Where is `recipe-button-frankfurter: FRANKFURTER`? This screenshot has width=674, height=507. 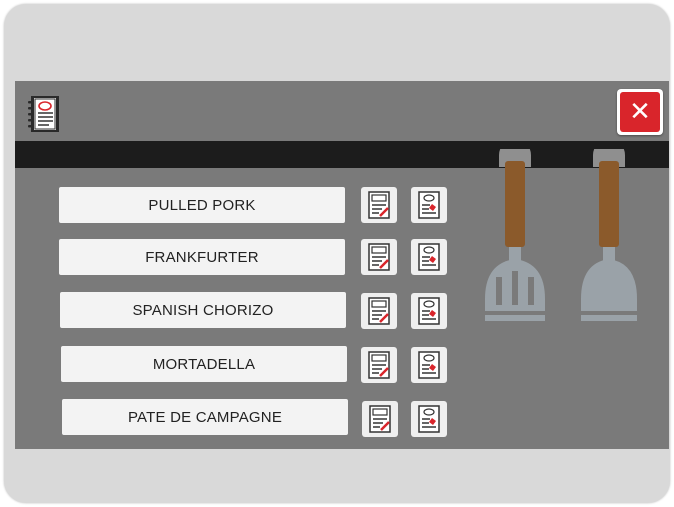
recipe-button-frankfurter: FRANKFURTER is located at coordinates (202, 257).